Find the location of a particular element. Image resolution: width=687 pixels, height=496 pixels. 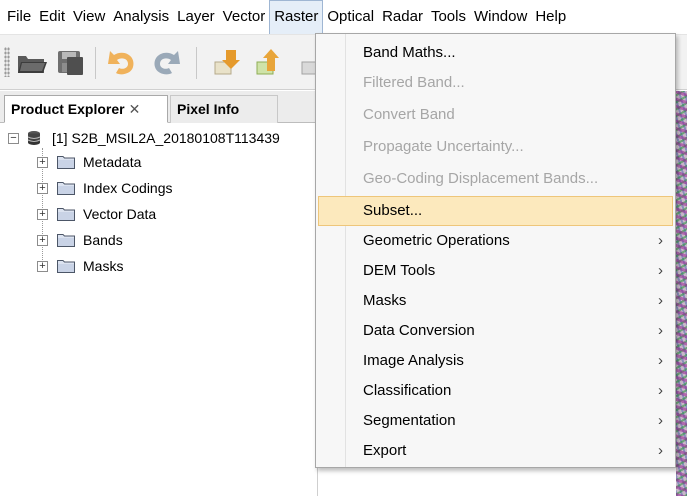

tree-item-metadata: + Metadata is located at coordinates (89, 162).